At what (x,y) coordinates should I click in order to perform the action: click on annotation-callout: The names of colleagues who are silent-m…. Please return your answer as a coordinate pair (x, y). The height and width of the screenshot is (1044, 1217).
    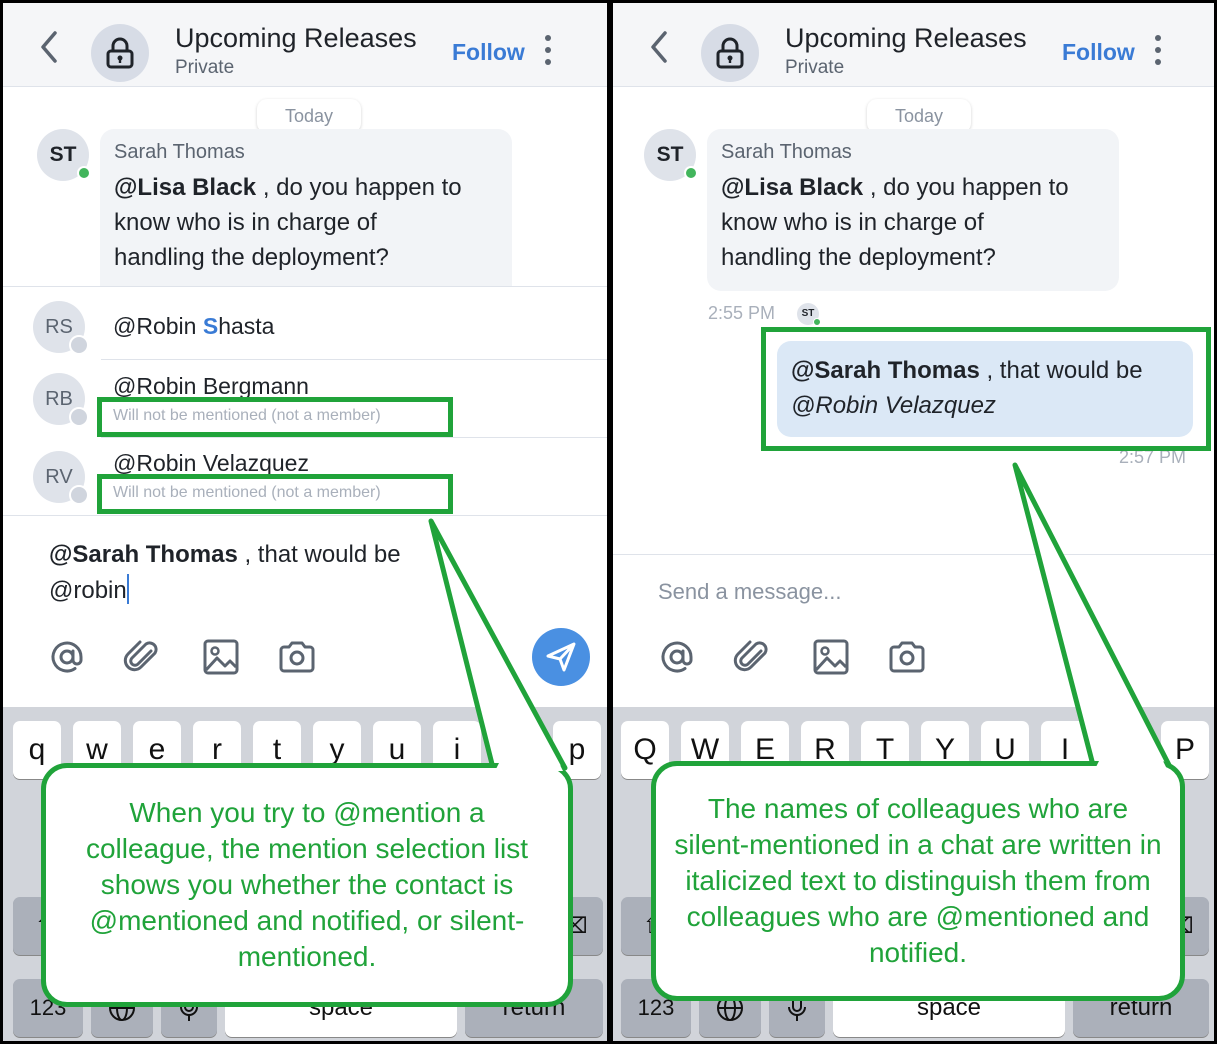
    Looking at the image, I should click on (918, 881).